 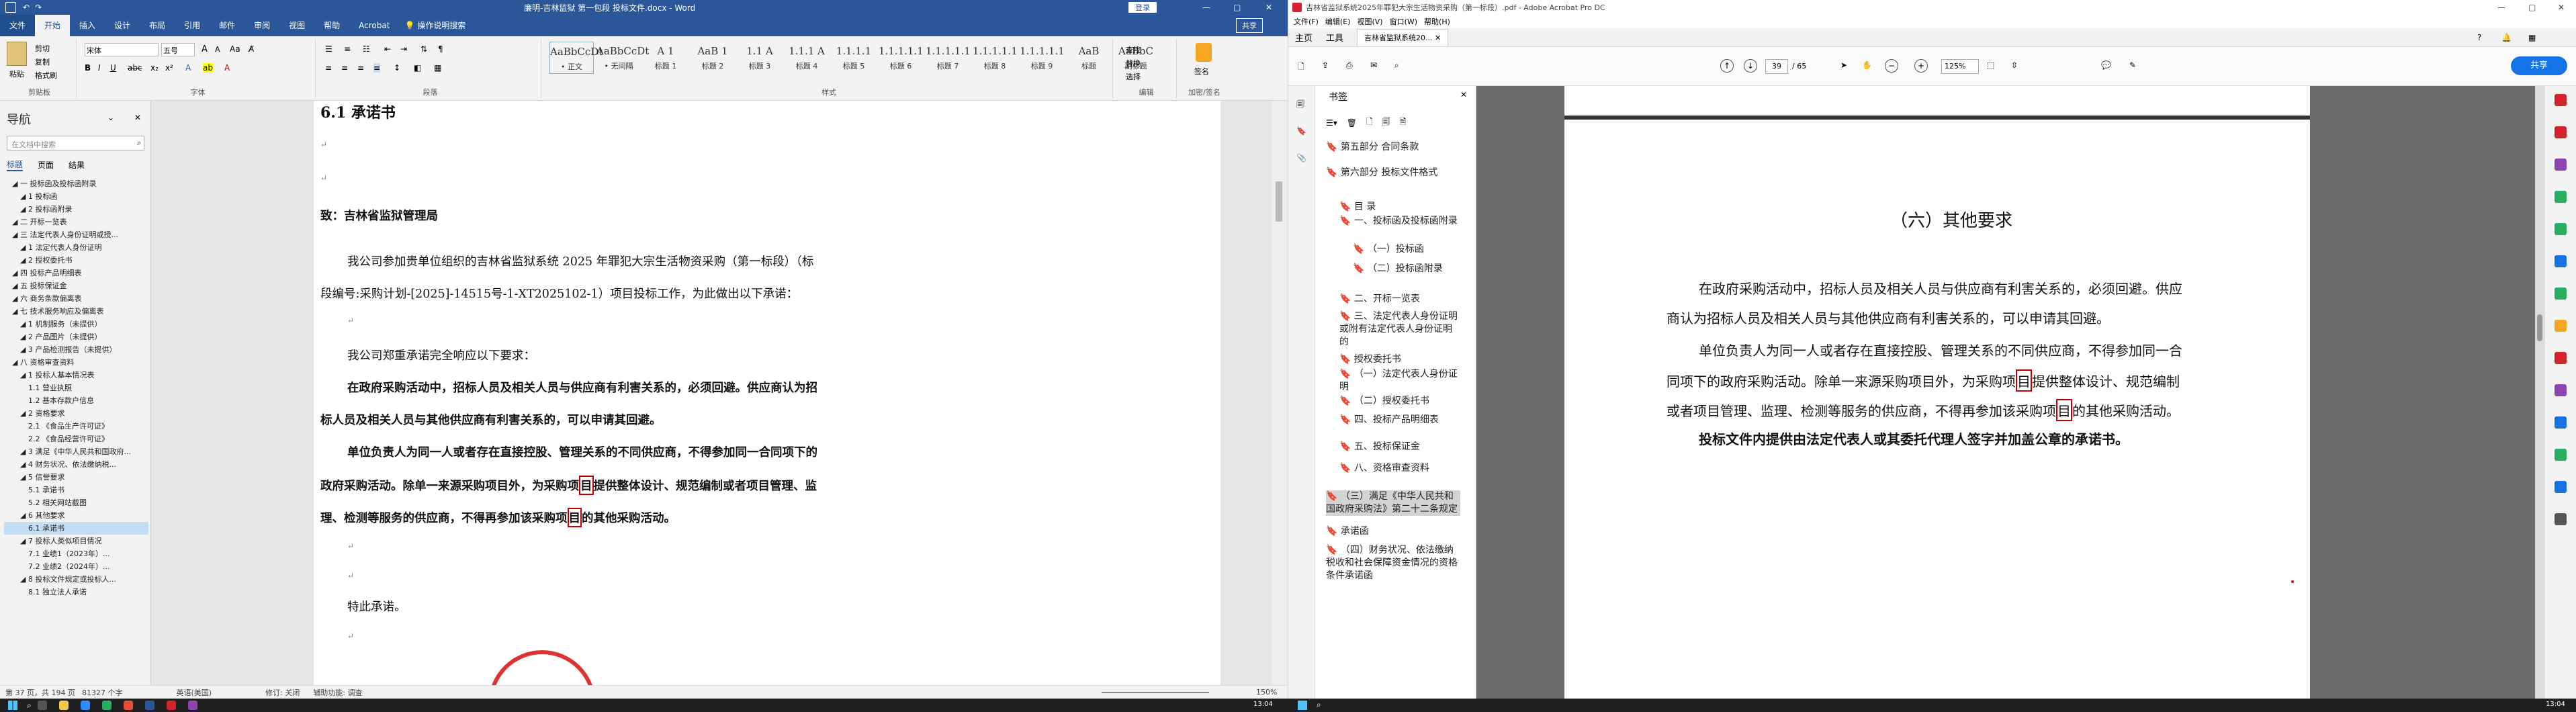 I want to click on hand-tool-icon: ✋, so click(x=1867, y=65).